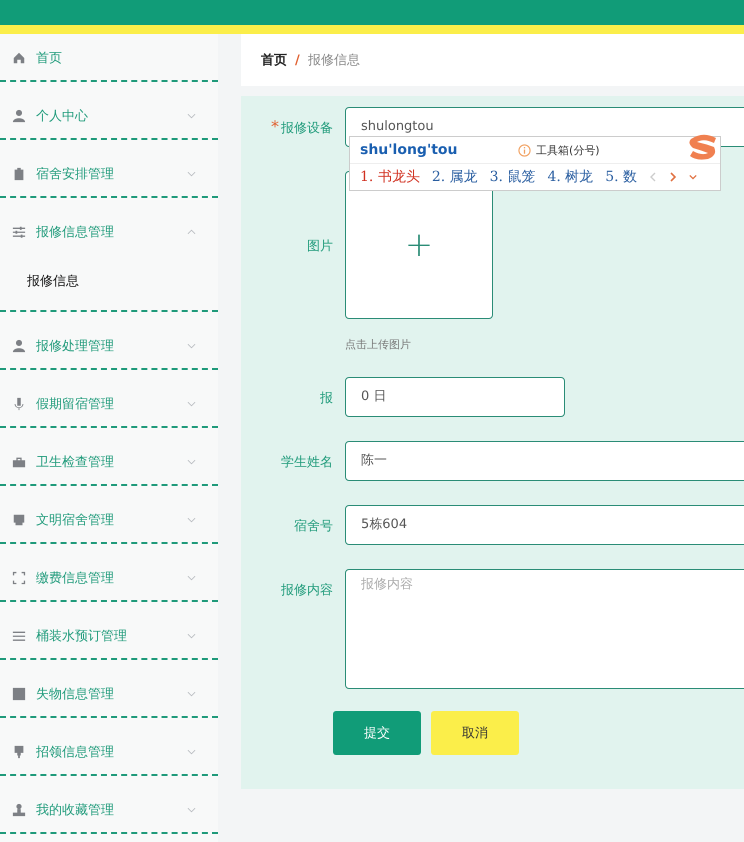 The width and height of the screenshot is (744, 842). What do you see at coordinates (313, 526) in the screenshot?
I see `field-label: 宿舍号` at bounding box center [313, 526].